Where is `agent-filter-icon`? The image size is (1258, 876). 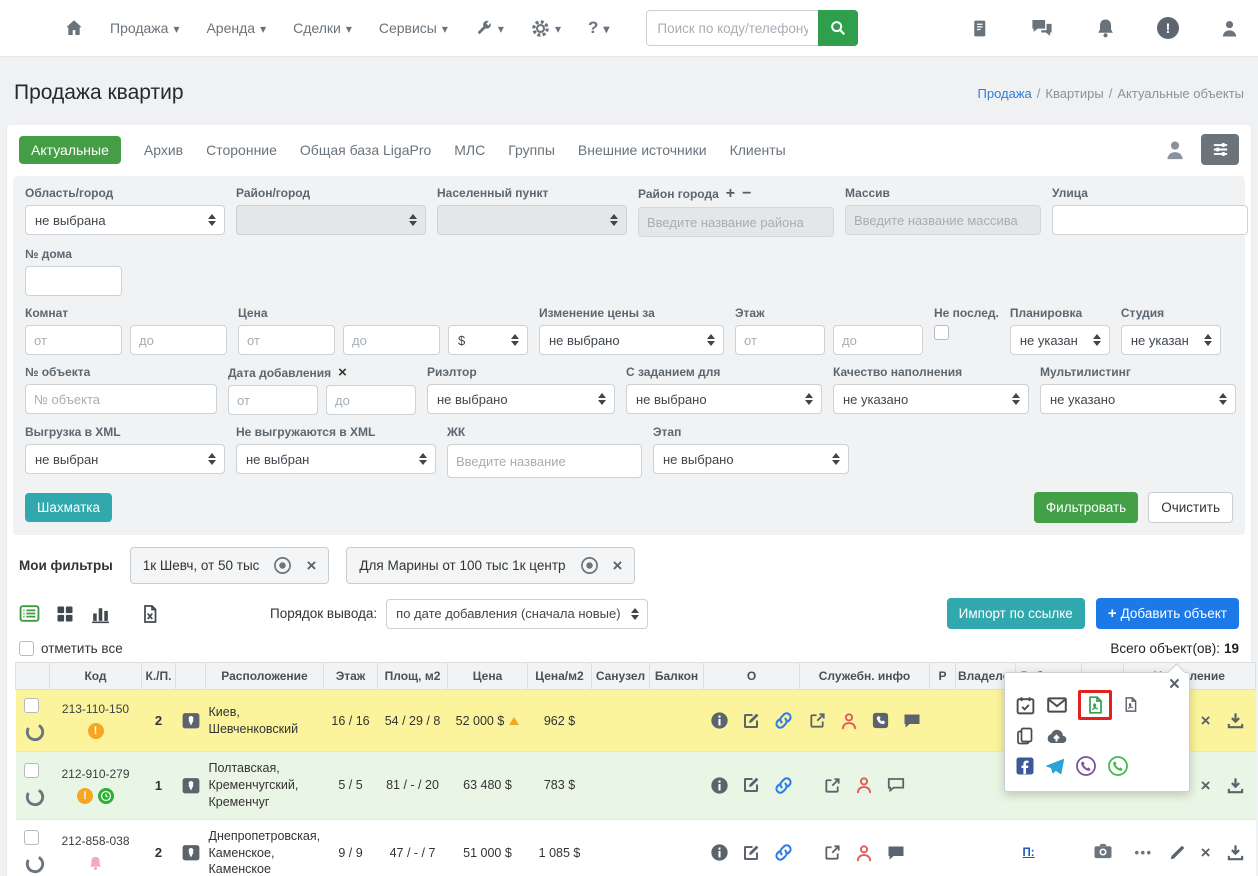
agent-filter-icon is located at coordinates (1175, 150).